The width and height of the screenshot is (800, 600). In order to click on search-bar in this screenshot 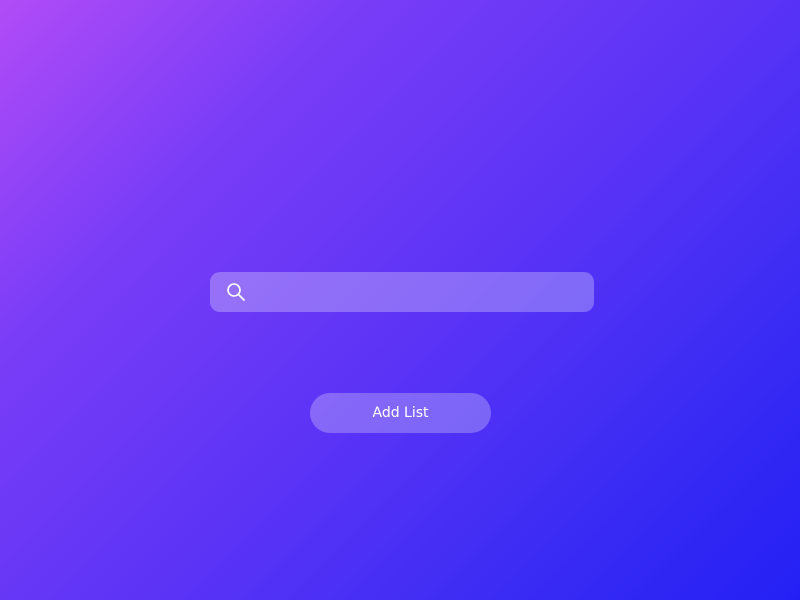, I will do `click(402, 292)`.